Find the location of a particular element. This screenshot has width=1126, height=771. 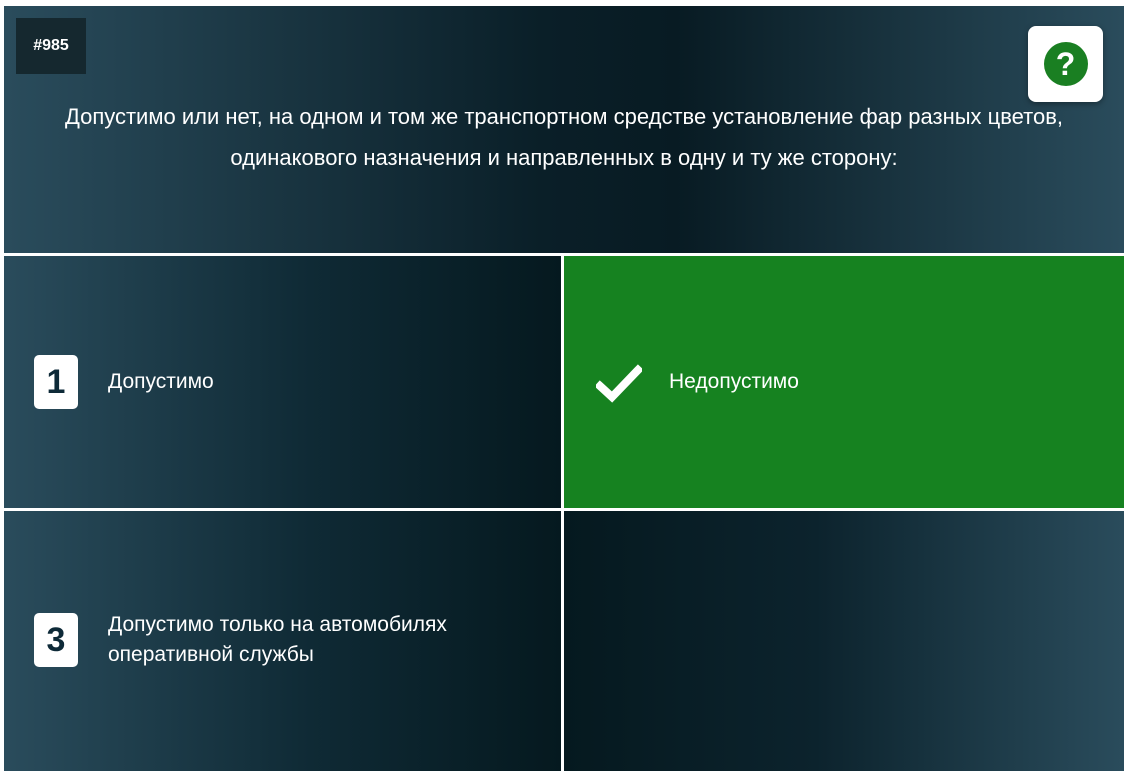

question-mark-icon: ? is located at coordinates (1065, 64).